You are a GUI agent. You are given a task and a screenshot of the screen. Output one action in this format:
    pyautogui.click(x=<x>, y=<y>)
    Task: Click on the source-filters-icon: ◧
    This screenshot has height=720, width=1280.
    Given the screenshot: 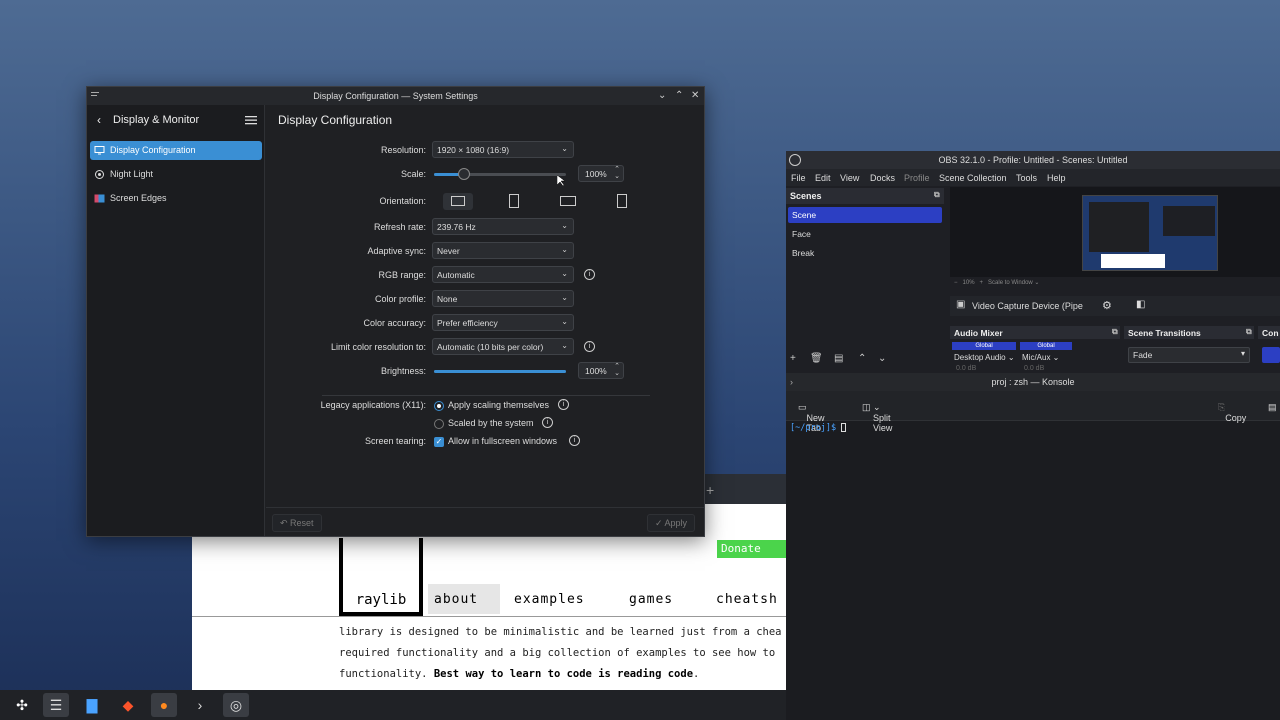 What is the action you would take?
    pyautogui.click(x=1140, y=304)
    